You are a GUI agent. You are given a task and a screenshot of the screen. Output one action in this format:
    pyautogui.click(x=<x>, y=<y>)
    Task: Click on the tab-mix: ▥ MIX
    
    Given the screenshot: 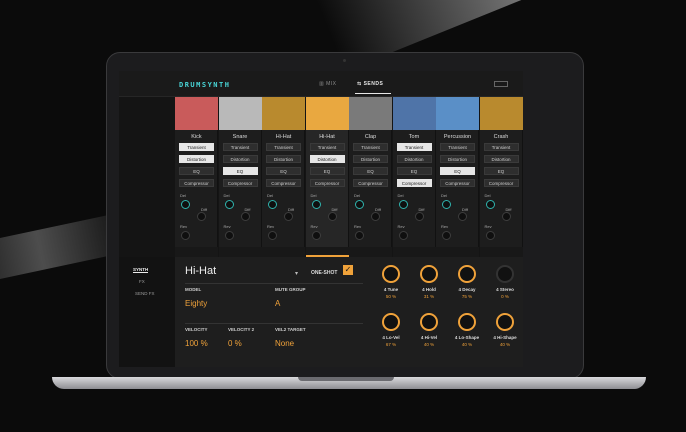 What is the action you would take?
    pyautogui.click(x=328, y=84)
    